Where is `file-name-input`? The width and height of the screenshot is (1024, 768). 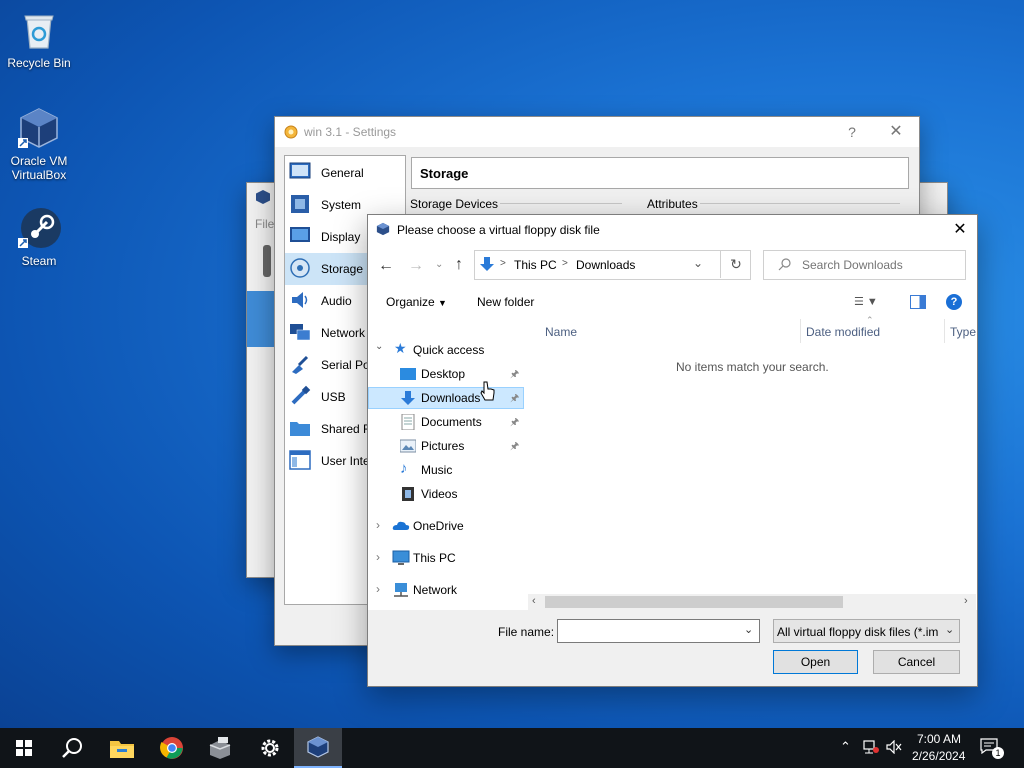 file-name-input is located at coordinates (648, 631).